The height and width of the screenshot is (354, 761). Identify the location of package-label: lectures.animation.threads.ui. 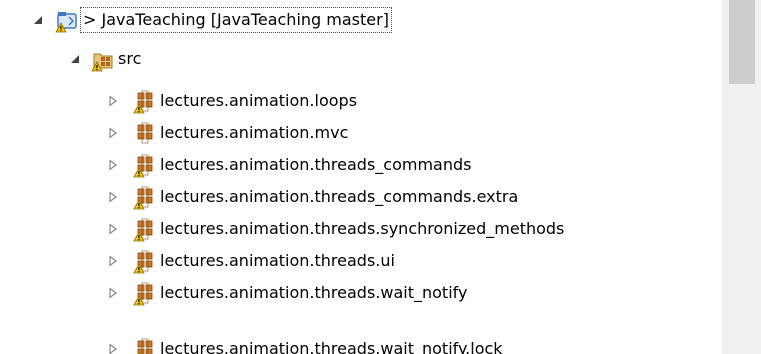
(277, 261).